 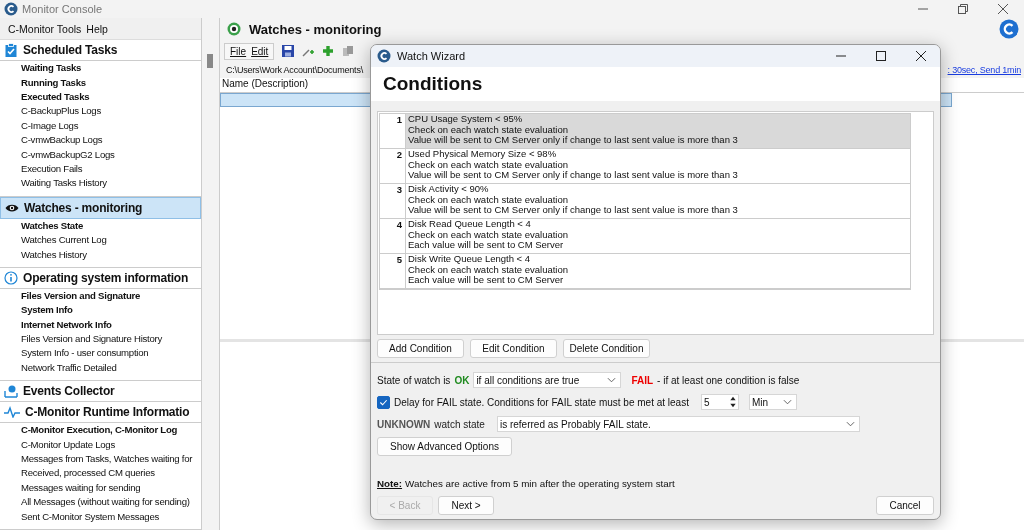 What do you see at coordinates (100, 51) in the screenshot?
I see `section-header: Scheduled Tasks` at bounding box center [100, 51].